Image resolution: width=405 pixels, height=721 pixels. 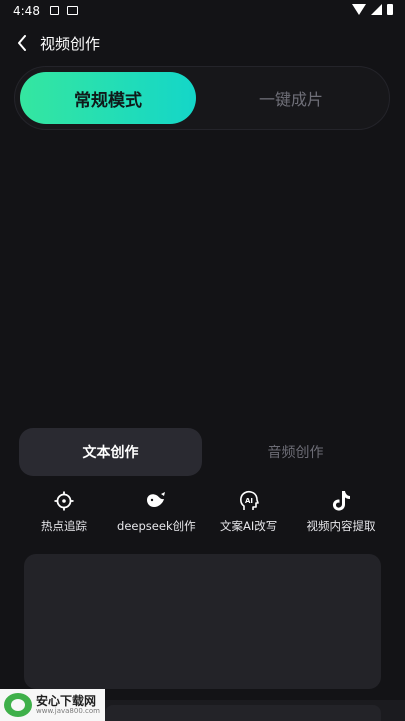 I want to click on whale-icon, so click(x=156, y=501).